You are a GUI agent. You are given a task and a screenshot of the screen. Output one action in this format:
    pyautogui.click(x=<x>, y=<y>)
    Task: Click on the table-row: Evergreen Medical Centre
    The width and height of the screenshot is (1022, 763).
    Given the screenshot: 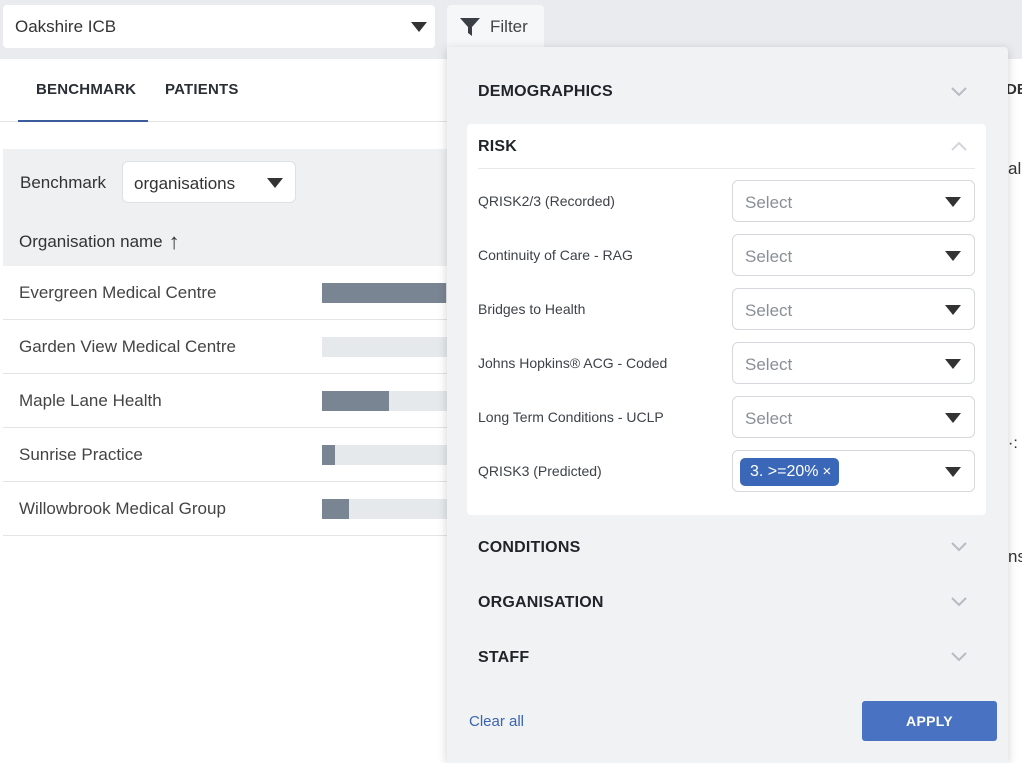 What is the action you would take?
    pyautogui.click(x=226, y=293)
    